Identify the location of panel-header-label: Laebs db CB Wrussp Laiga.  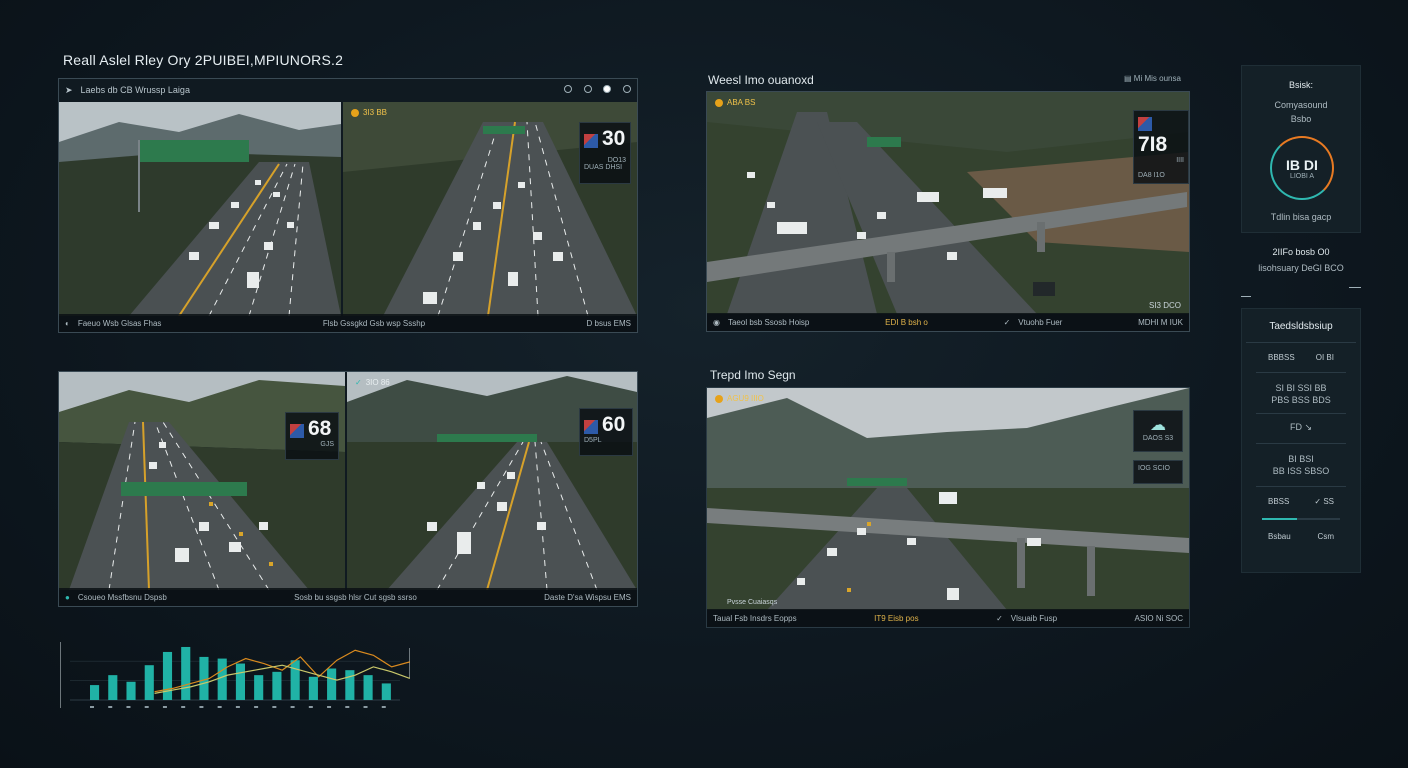
(135, 90).